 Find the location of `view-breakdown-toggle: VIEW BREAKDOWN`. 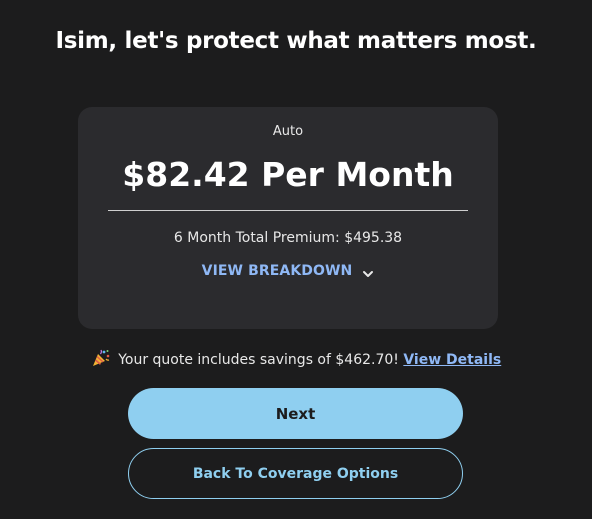

view-breakdown-toggle: VIEW BREAKDOWN is located at coordinates (288, 271).